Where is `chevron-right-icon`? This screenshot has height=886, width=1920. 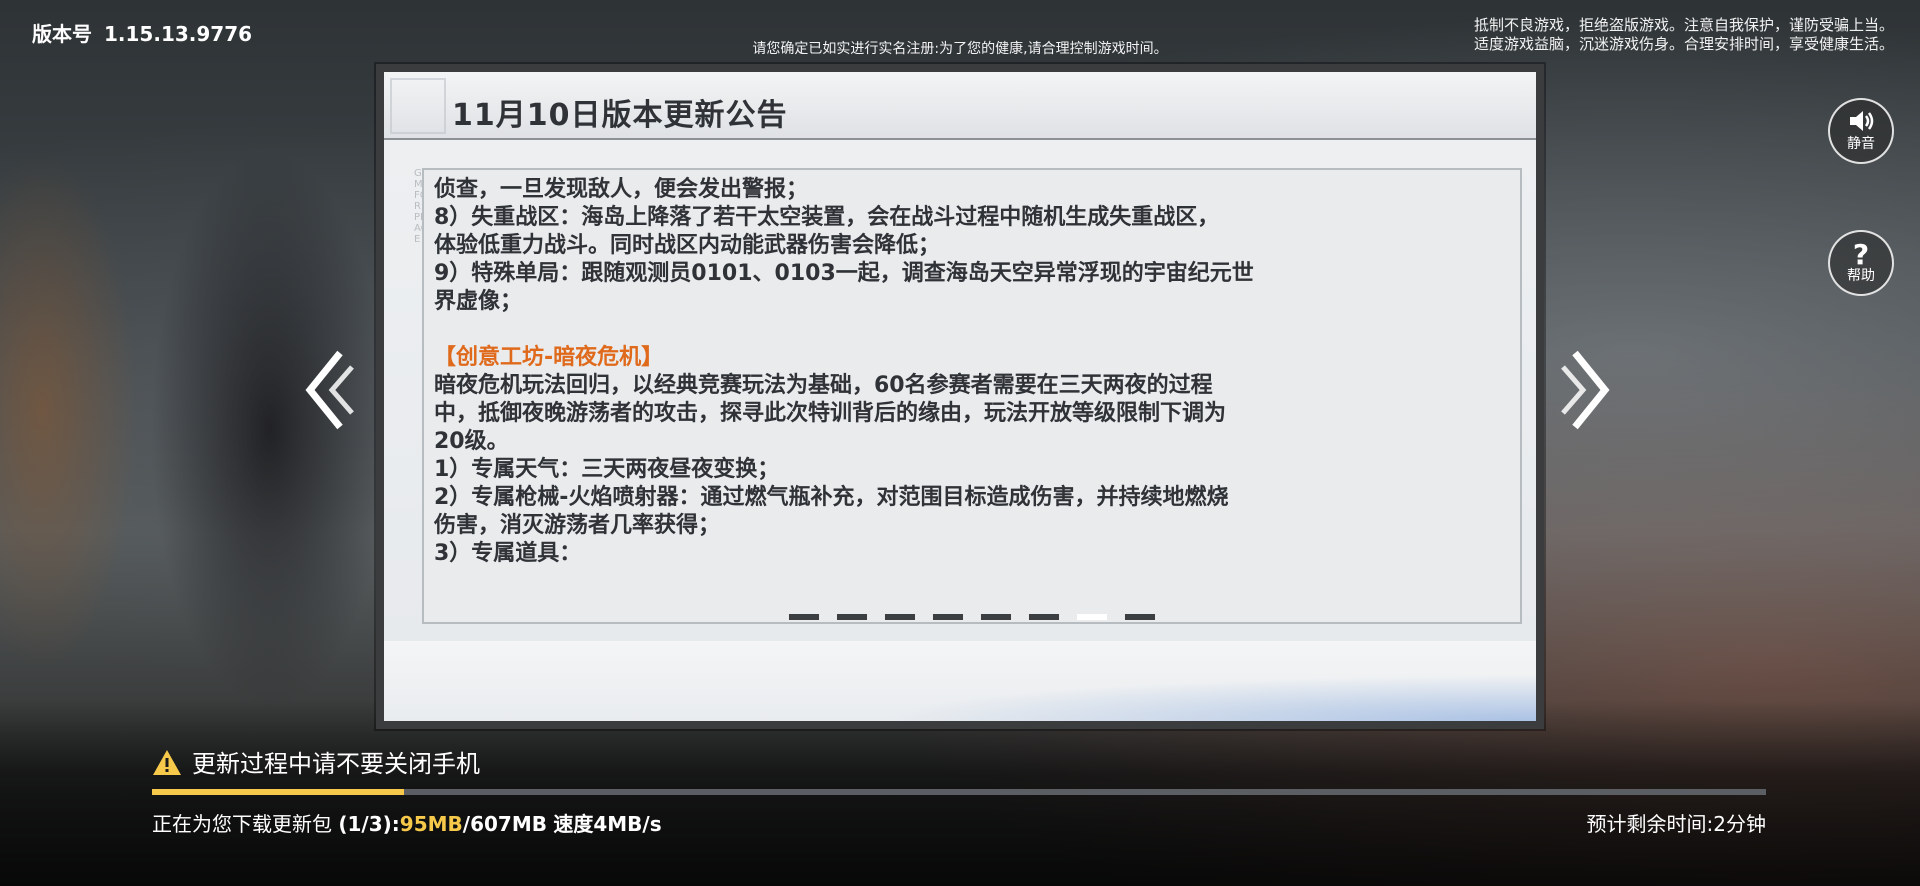 chevron-right-icon is located at coordinates (1585, 390).